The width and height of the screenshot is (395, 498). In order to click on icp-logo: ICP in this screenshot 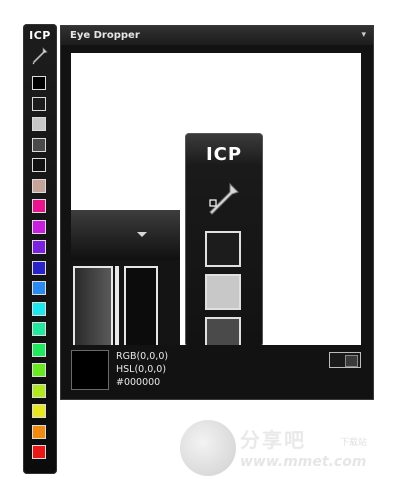, I will do `click(40, 35)`.